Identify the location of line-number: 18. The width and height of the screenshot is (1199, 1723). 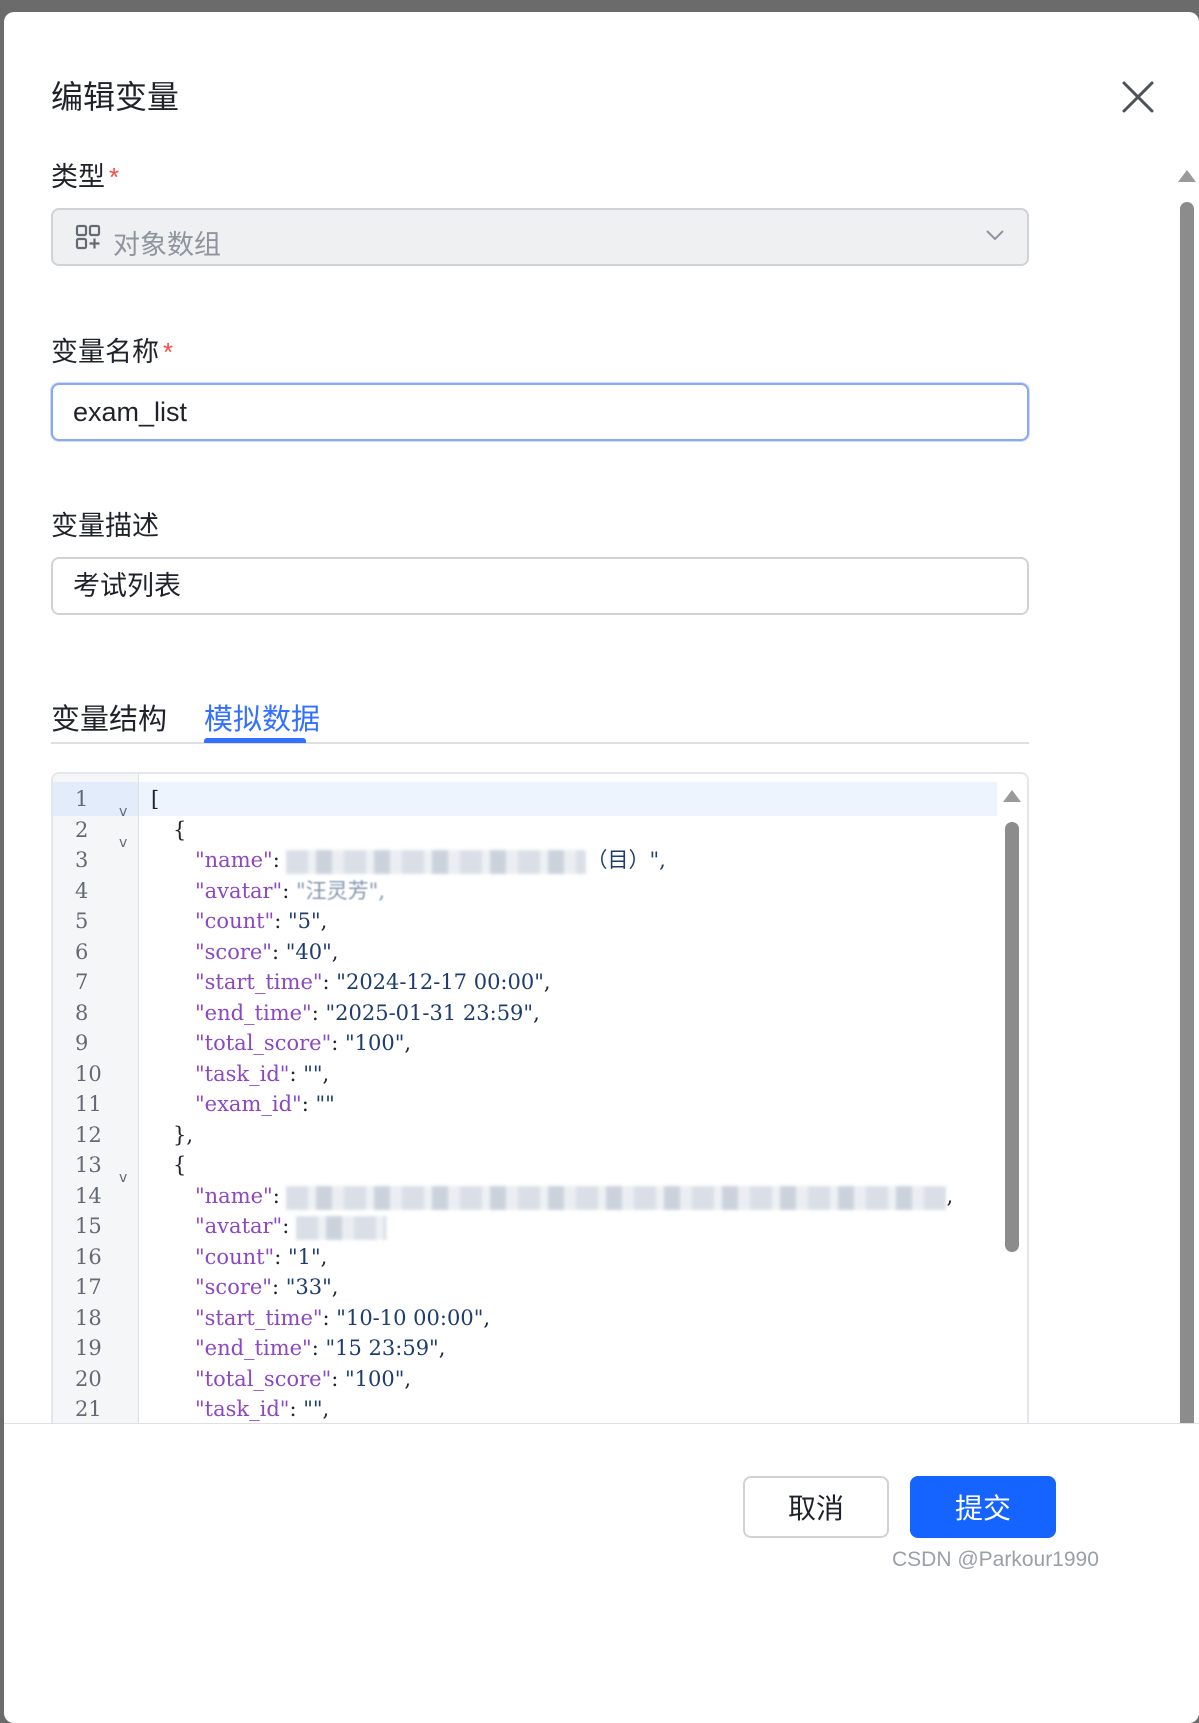
(95, 1318).